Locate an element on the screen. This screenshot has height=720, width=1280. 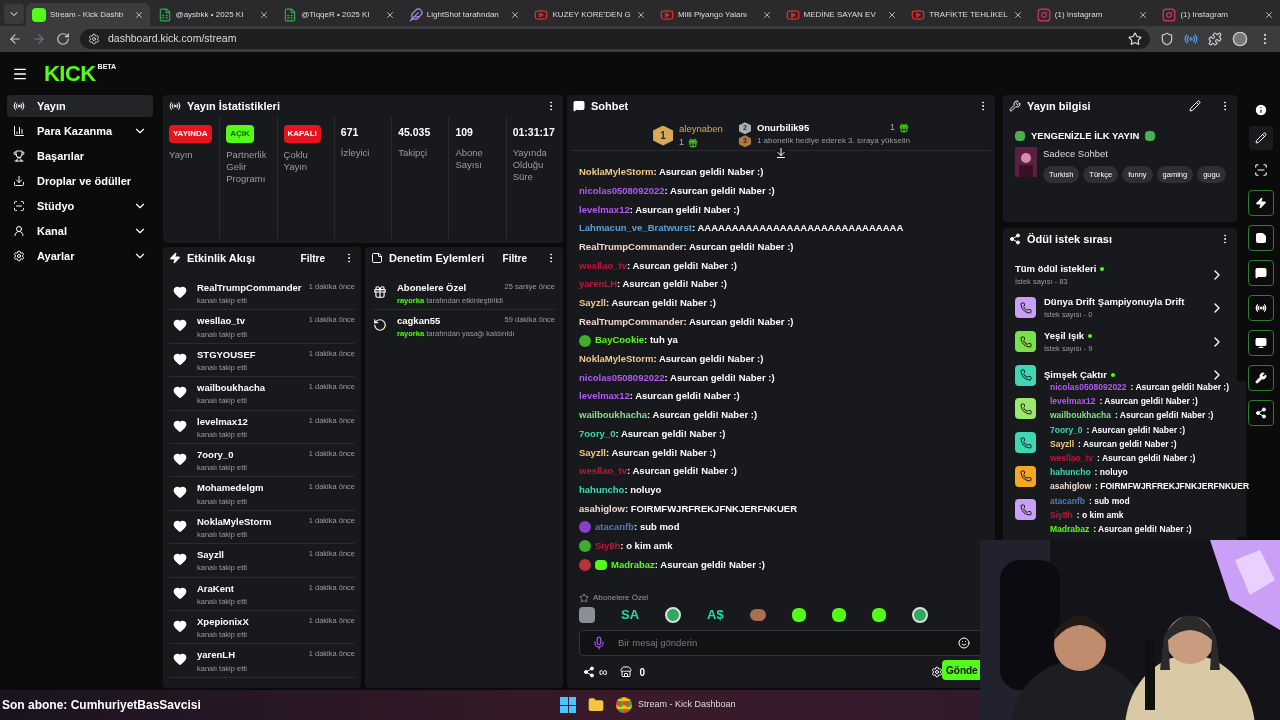
tab-list-button is located at coordinates (14, 14).